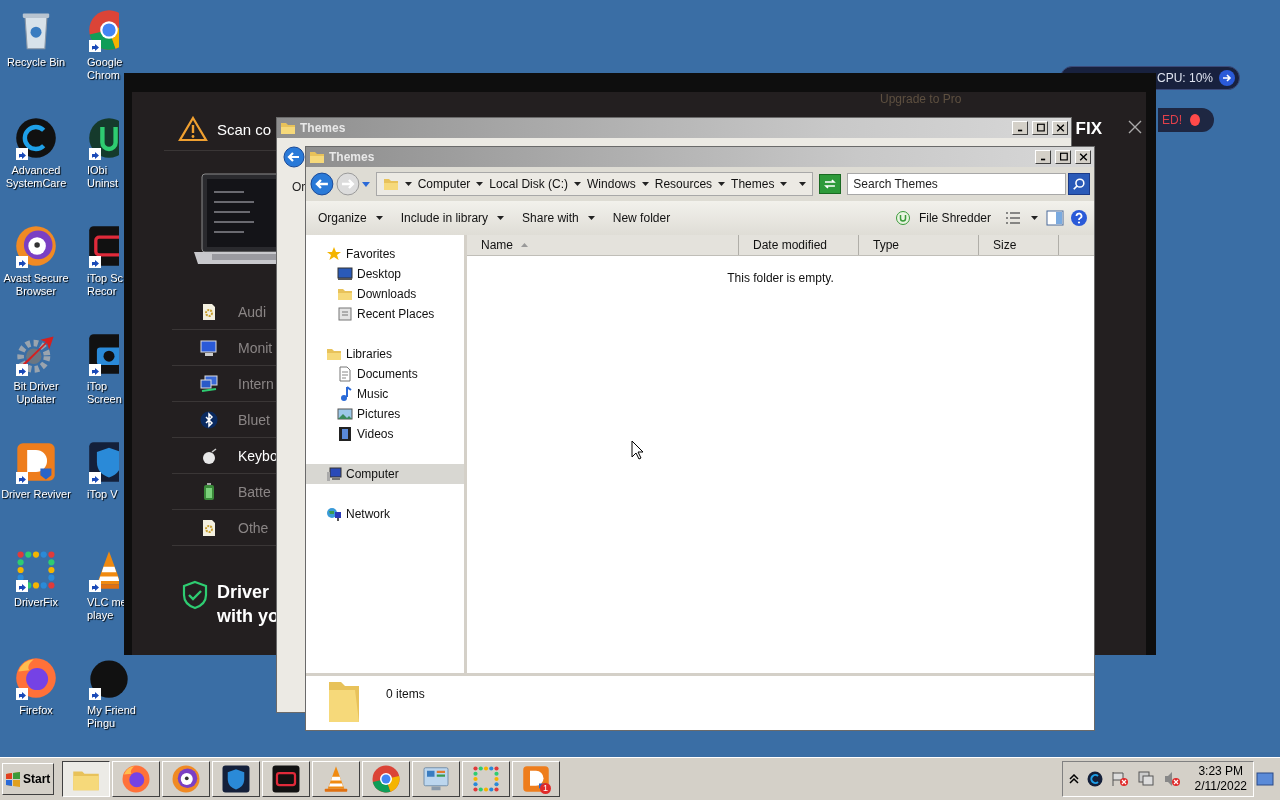  I want to click on desktop-icon-label: My Friend Pingu, so click(111, 717).